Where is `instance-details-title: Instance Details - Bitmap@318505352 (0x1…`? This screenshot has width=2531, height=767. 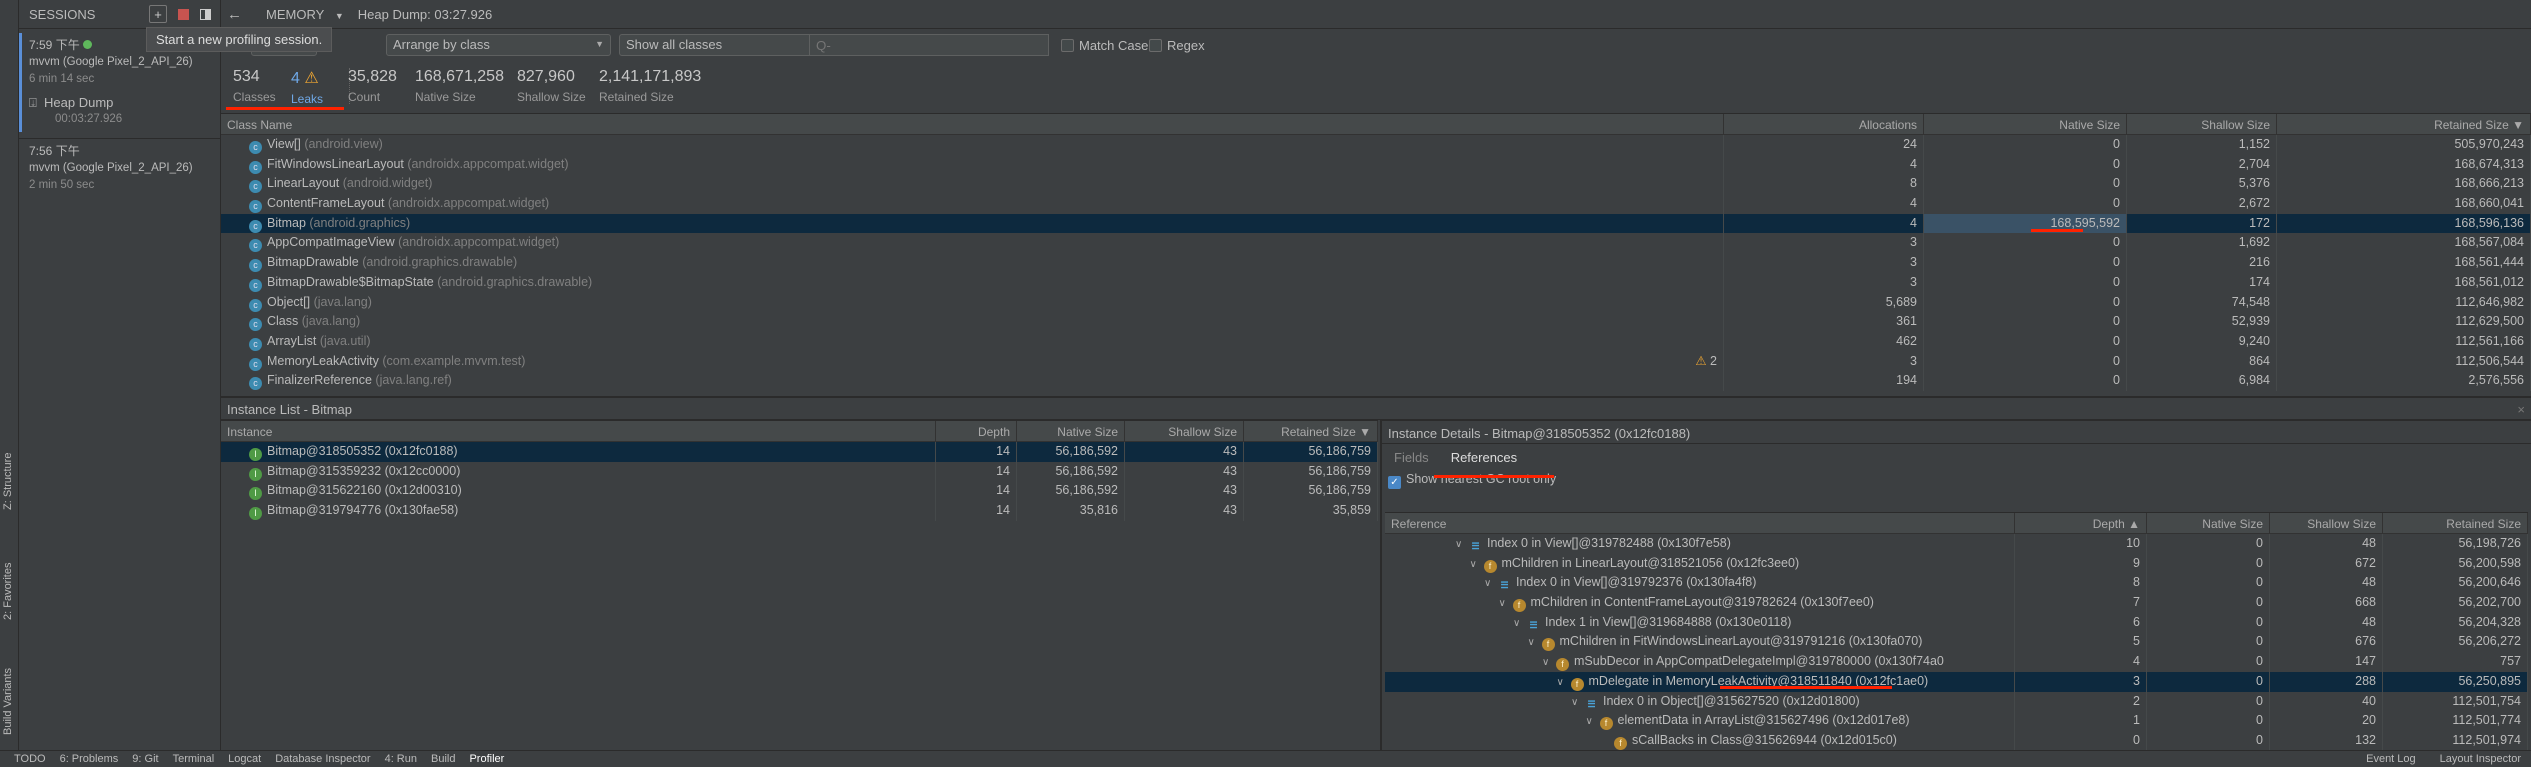 instance-details-title: Instance Details - Bitmap@318505352 (0x1… is located at coordinates (1956, 432).